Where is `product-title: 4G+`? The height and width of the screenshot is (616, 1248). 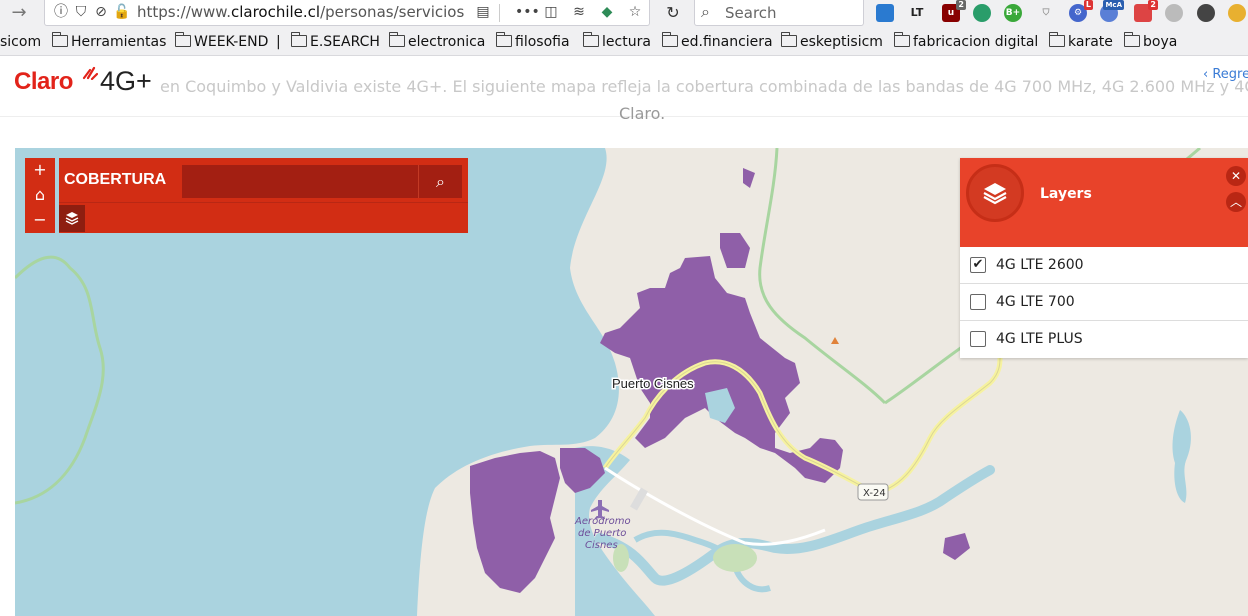 product-title: 4G+ is located at coordinates (126, 81).